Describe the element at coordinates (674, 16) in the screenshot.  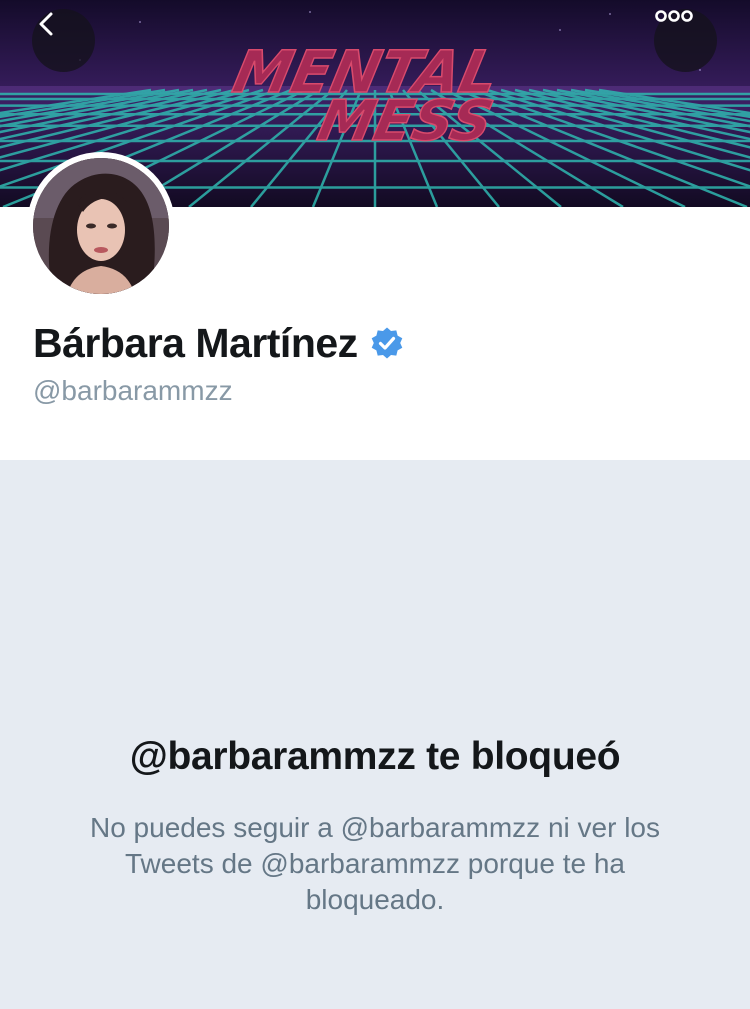
I see `more-horizontal-icon` at that location.